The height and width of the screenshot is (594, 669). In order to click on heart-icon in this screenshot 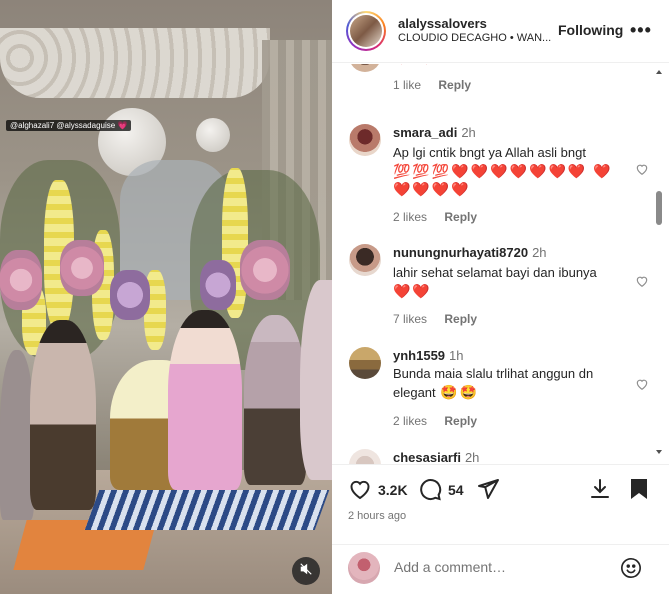, I will do `click(360, 492)`.